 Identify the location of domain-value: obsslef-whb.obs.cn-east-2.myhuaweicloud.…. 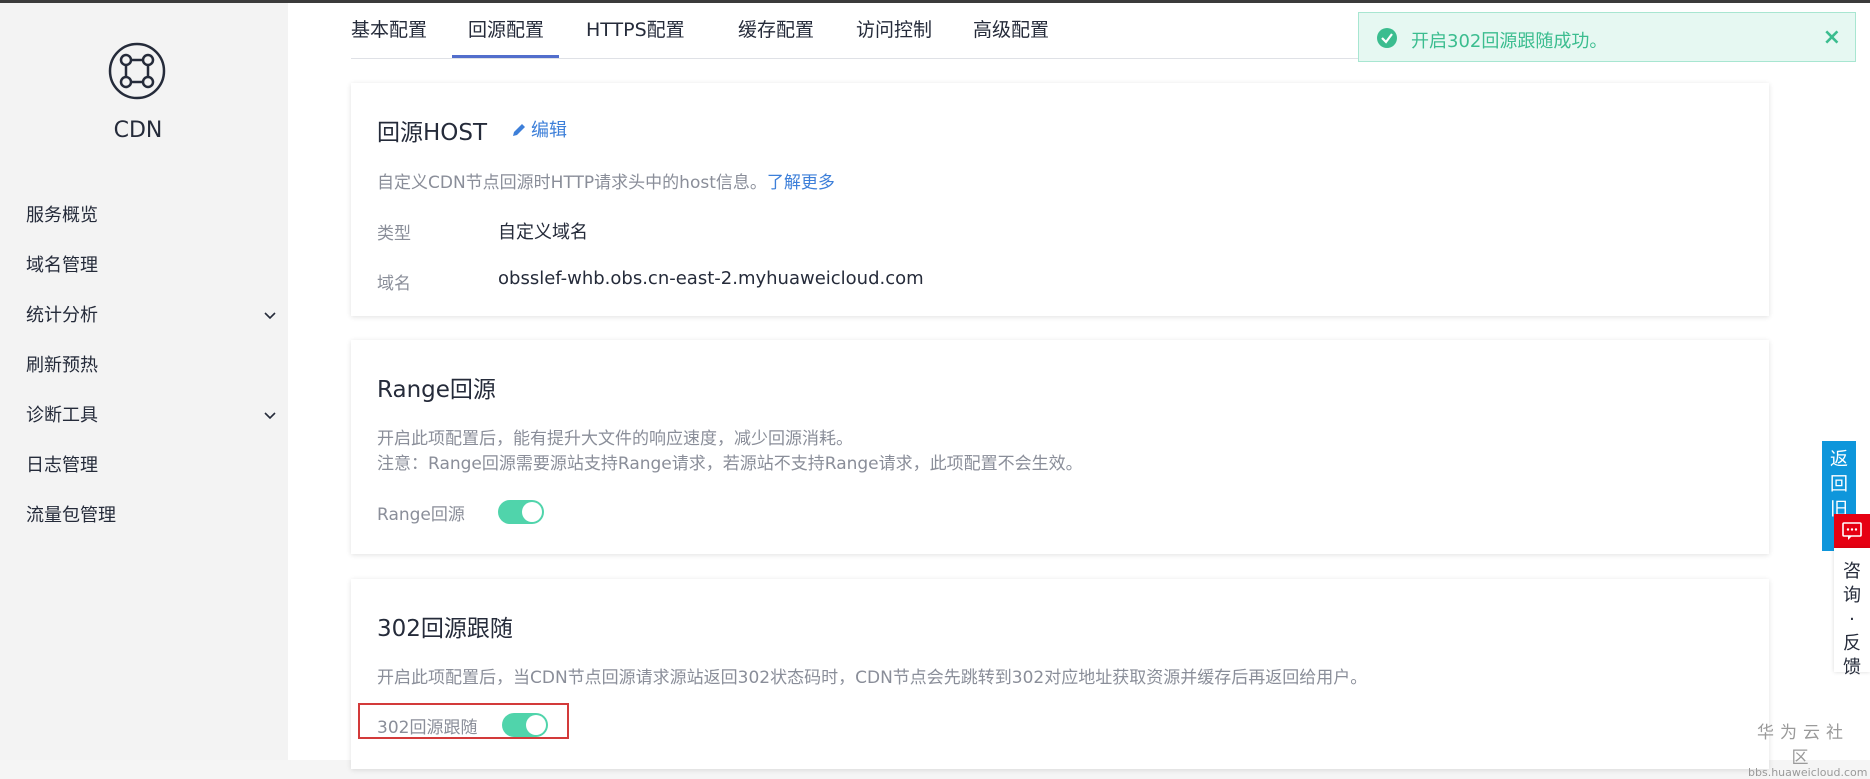
(711, 278).